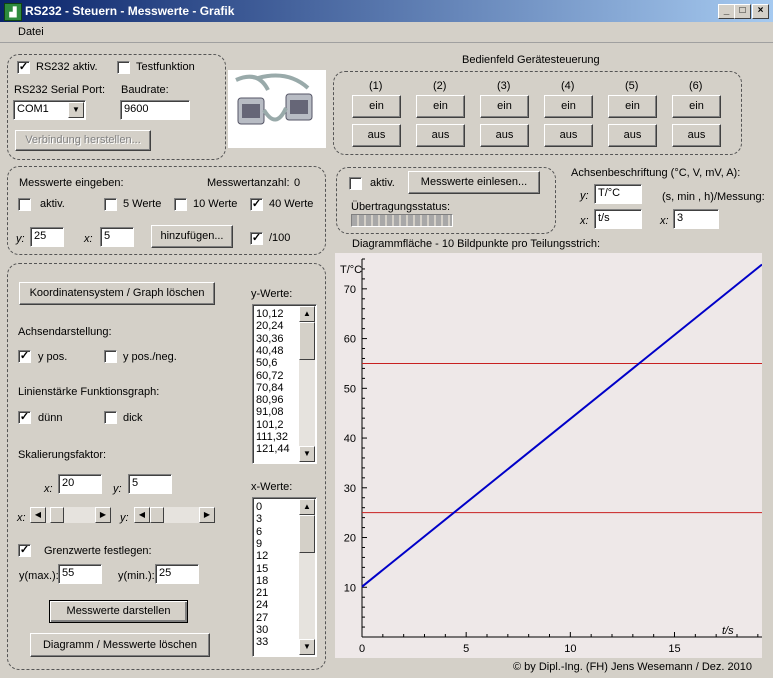 The width and height of the screenshot is (773, 678). I want to click on list-item: 3, so click(259, 519).